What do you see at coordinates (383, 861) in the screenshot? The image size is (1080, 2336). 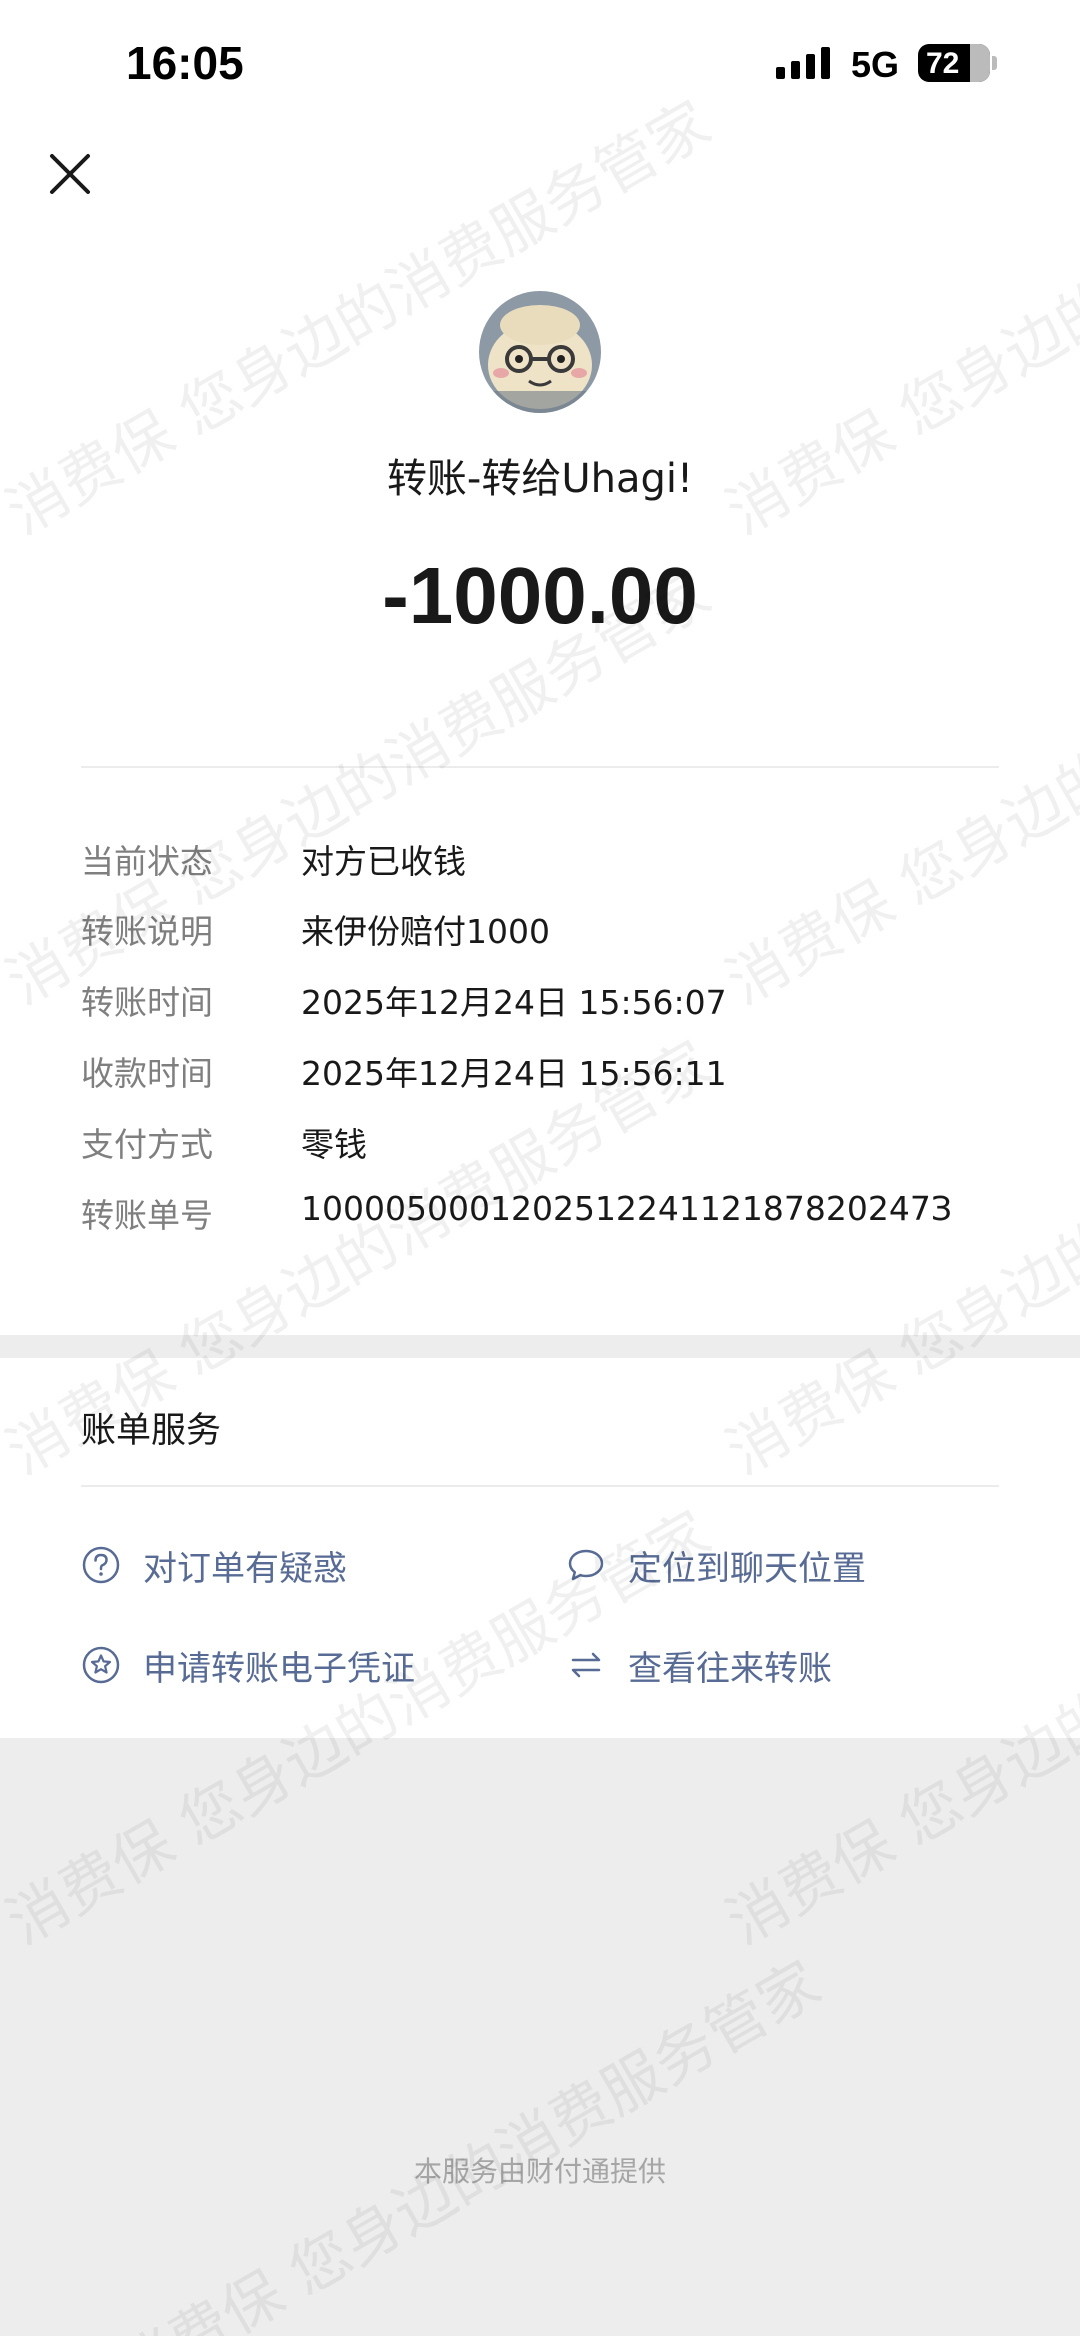 I see `detail-value: 对方已收钱` at bounding box center [383, 861].